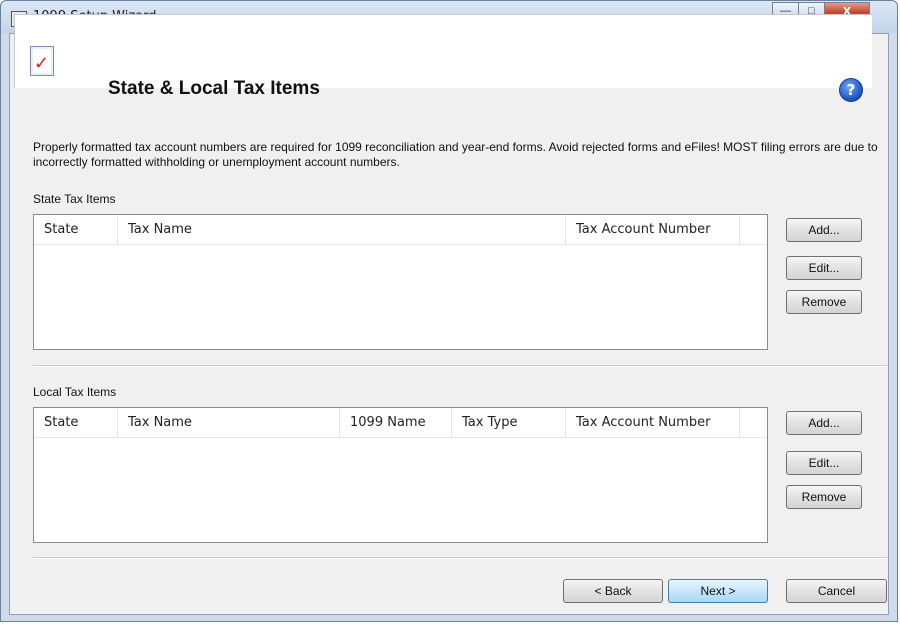  I want to click on state-remove-button: Remove, so click(824, 302).